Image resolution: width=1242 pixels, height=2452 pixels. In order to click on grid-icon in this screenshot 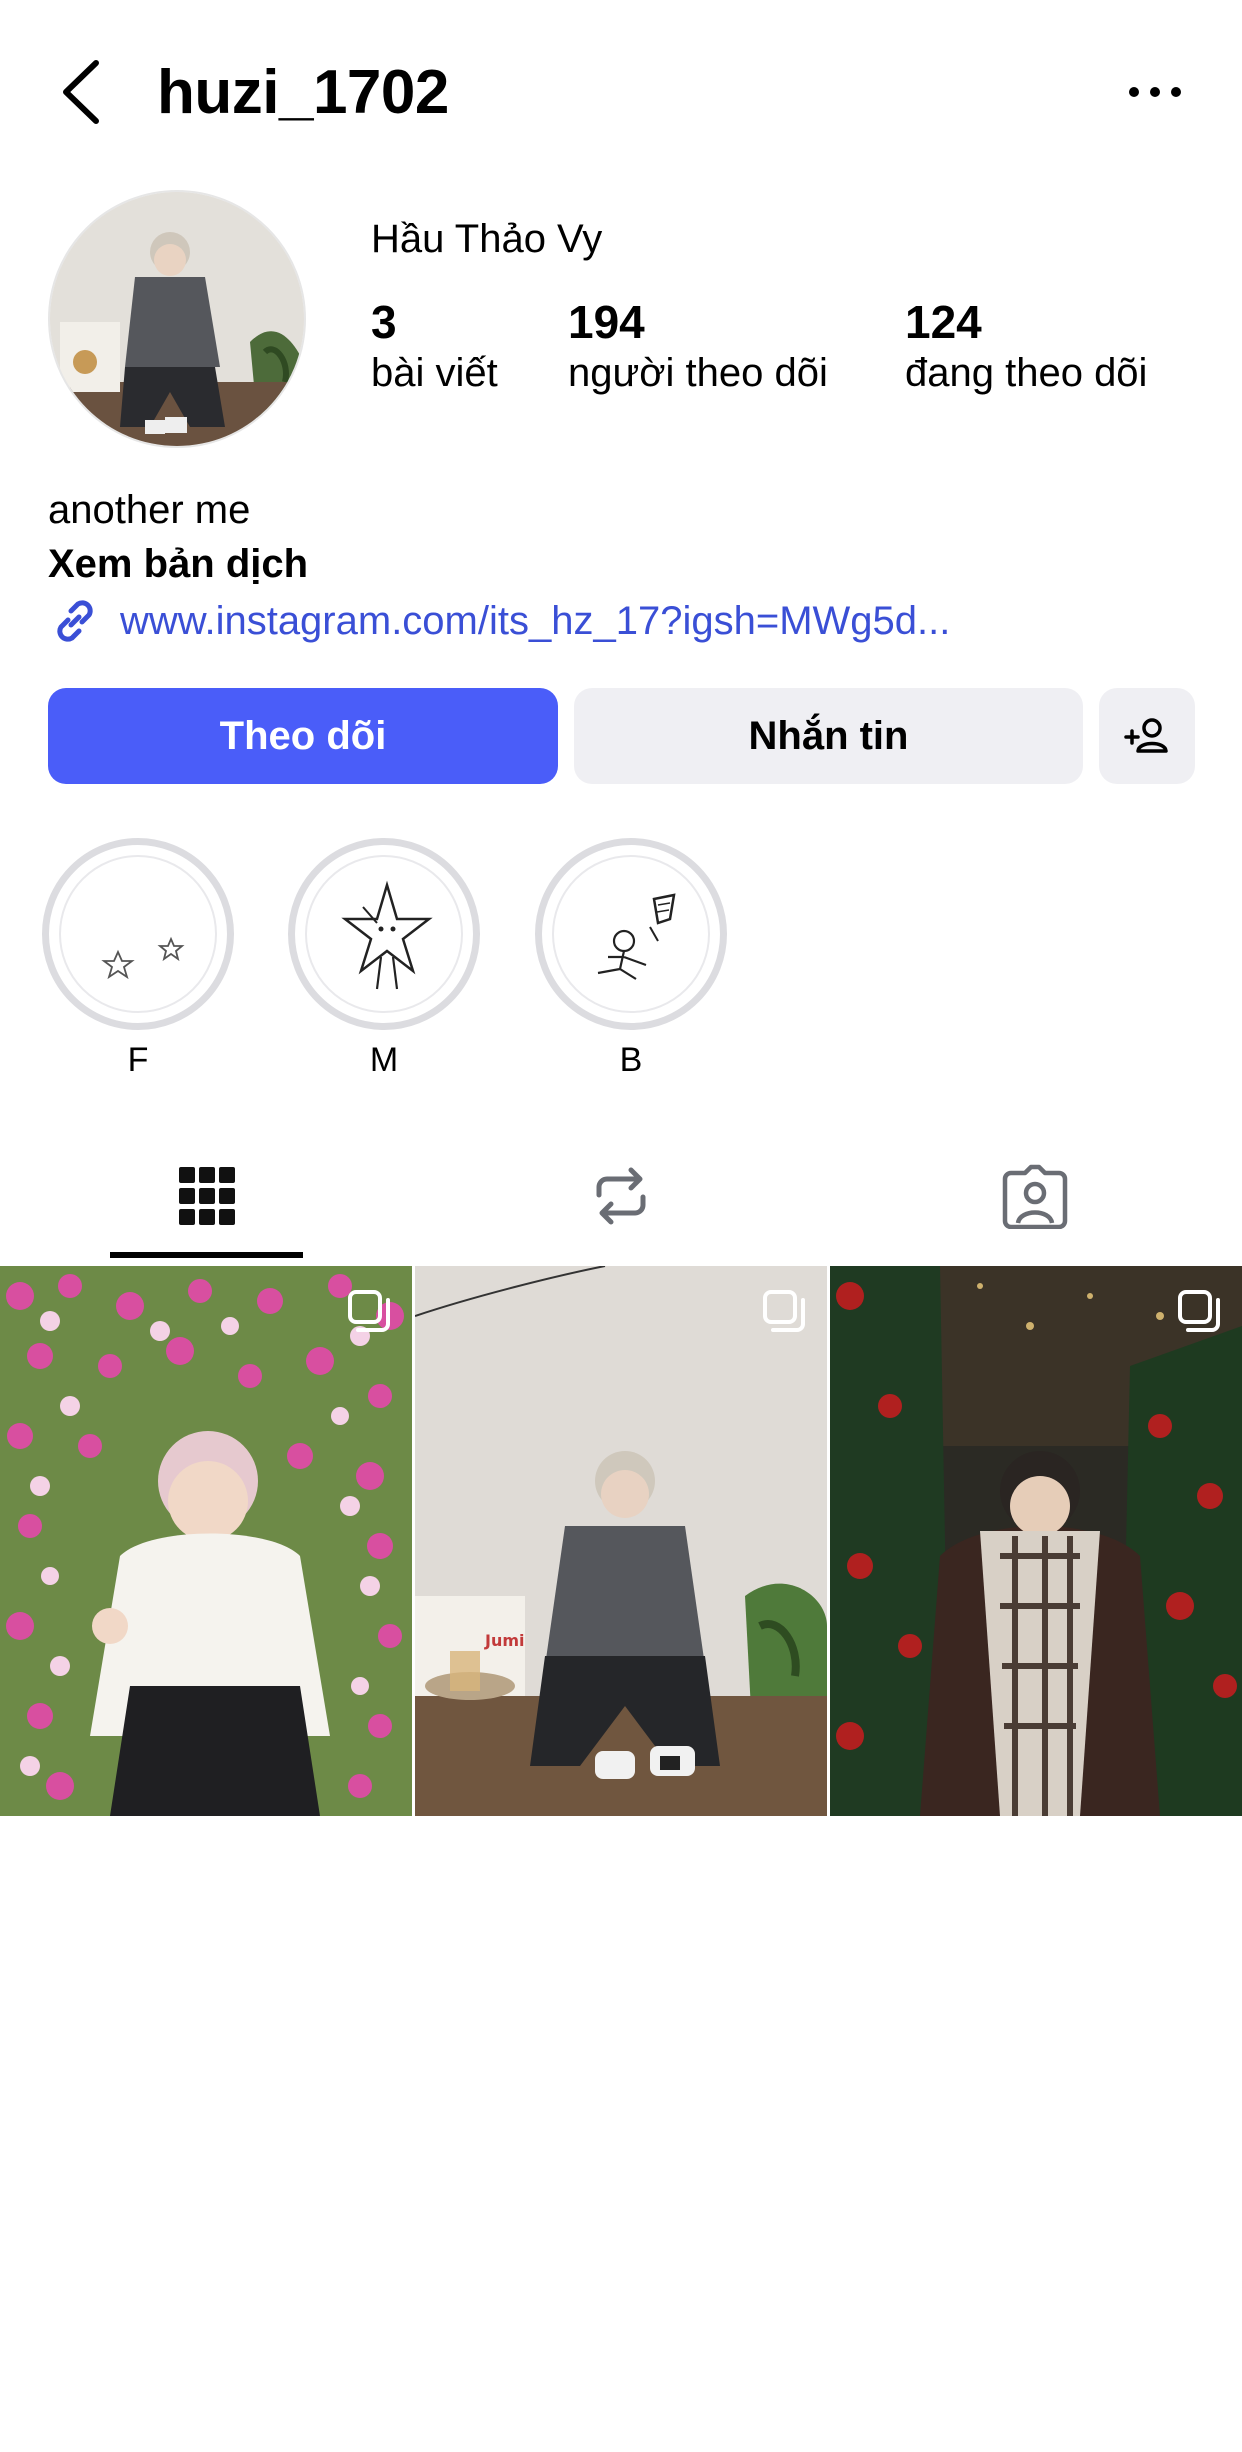, I will do `click(207, 1196)`.